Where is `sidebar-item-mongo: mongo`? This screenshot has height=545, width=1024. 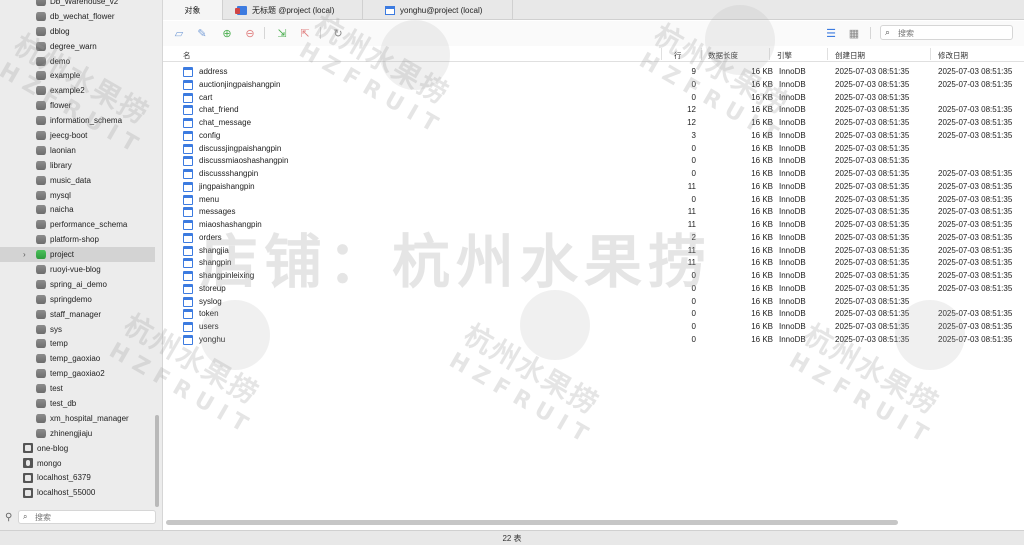 sidebar-item-mongo: mongo is located at coordinates (77, 463).